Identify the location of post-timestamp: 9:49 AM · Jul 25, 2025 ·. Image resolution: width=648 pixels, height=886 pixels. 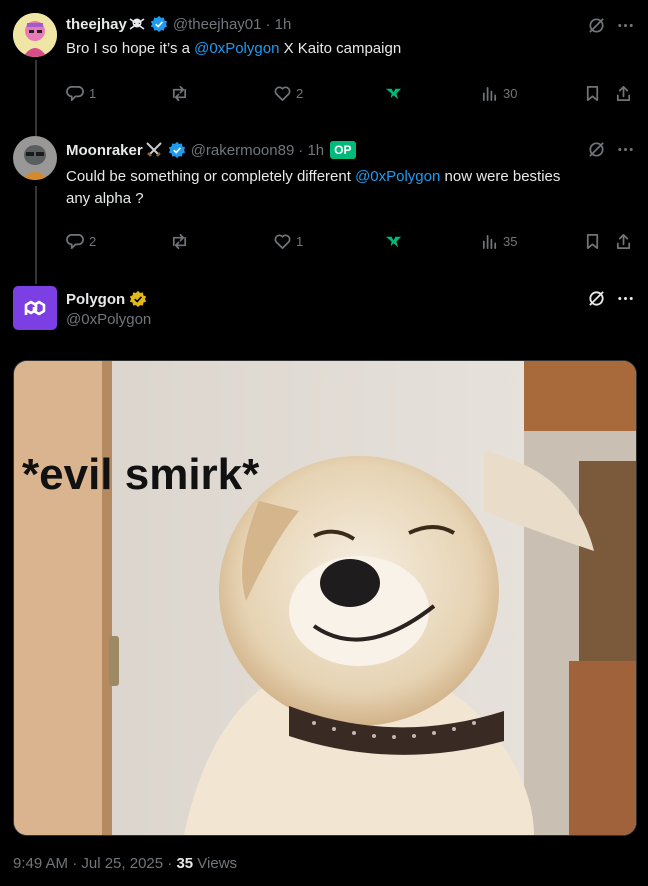
(94, 863).